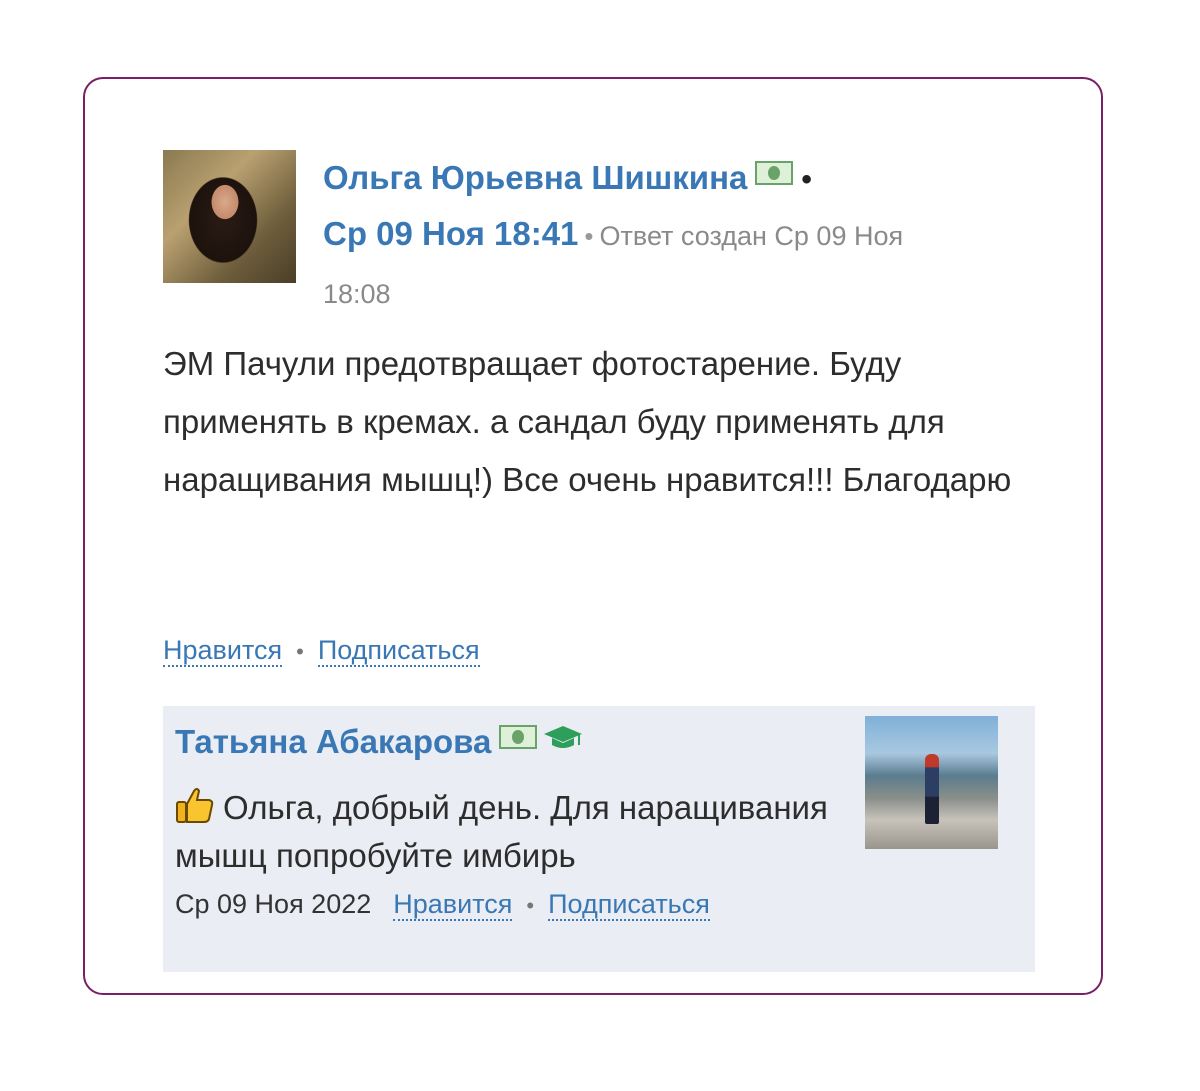  Describe the element at coordinates (563, 737) in the screenshot. I see `graduation-cap-icon` at that location.